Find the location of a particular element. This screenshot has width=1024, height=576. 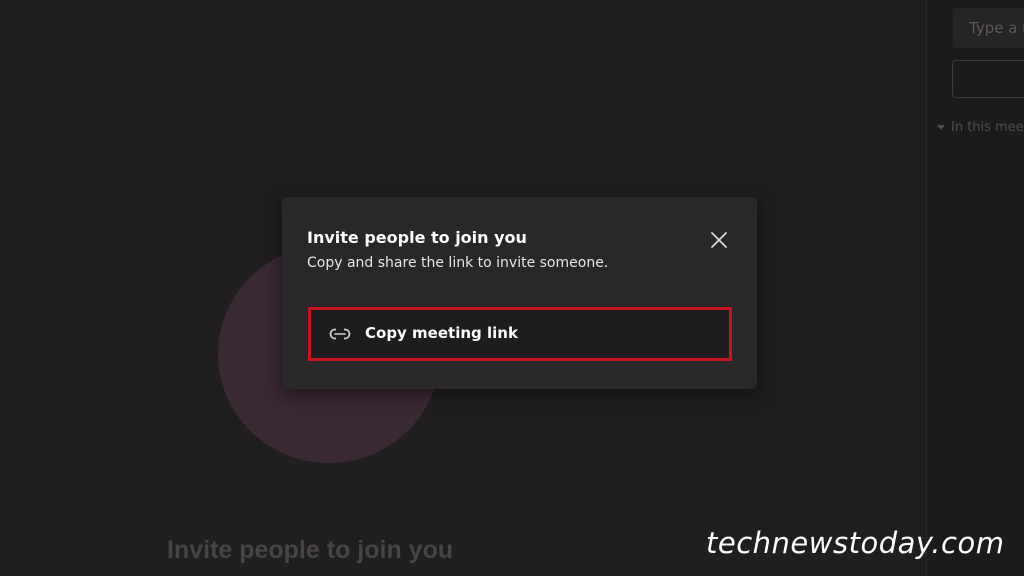

people-search-input: Type a n is located at coordinates (988, 28).